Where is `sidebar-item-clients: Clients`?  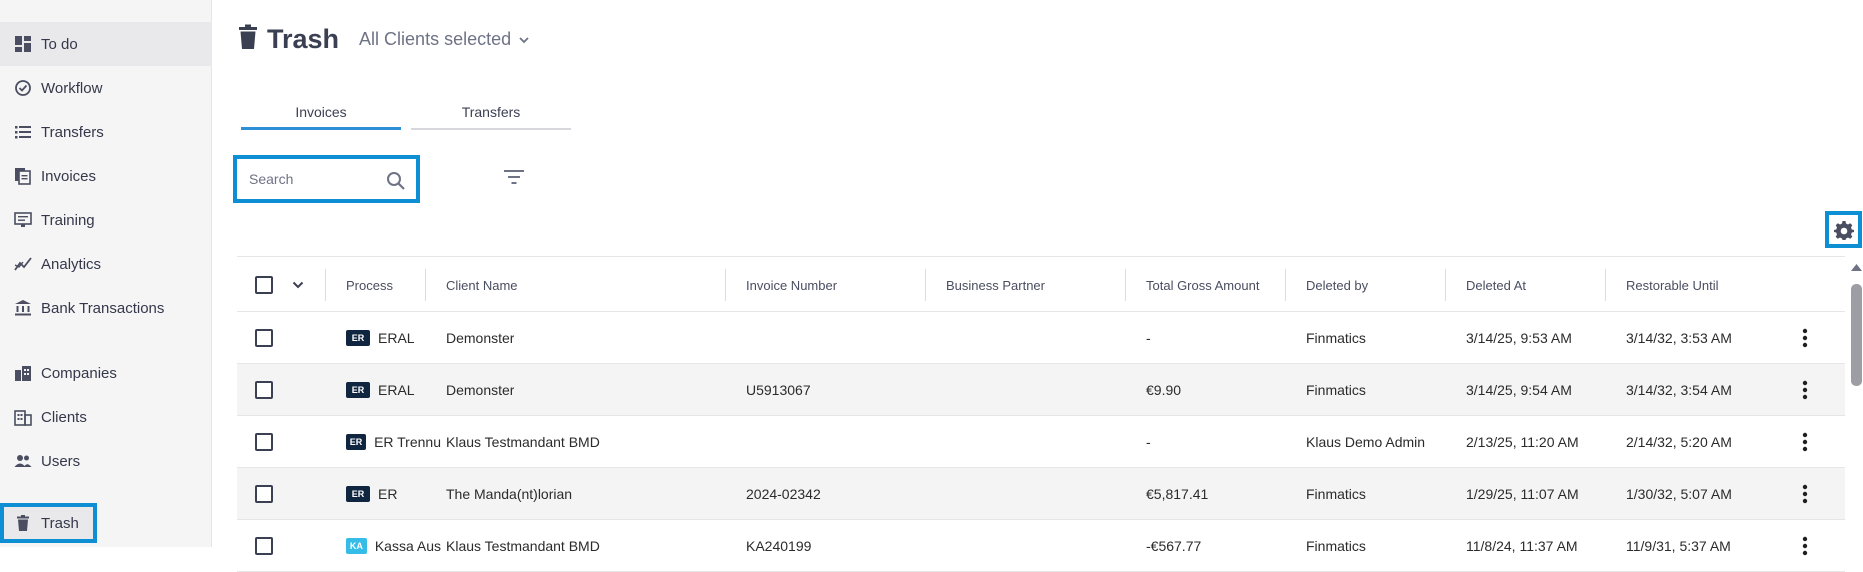
sidebar-item-clients: Clients is located at coordinates (106, 417).